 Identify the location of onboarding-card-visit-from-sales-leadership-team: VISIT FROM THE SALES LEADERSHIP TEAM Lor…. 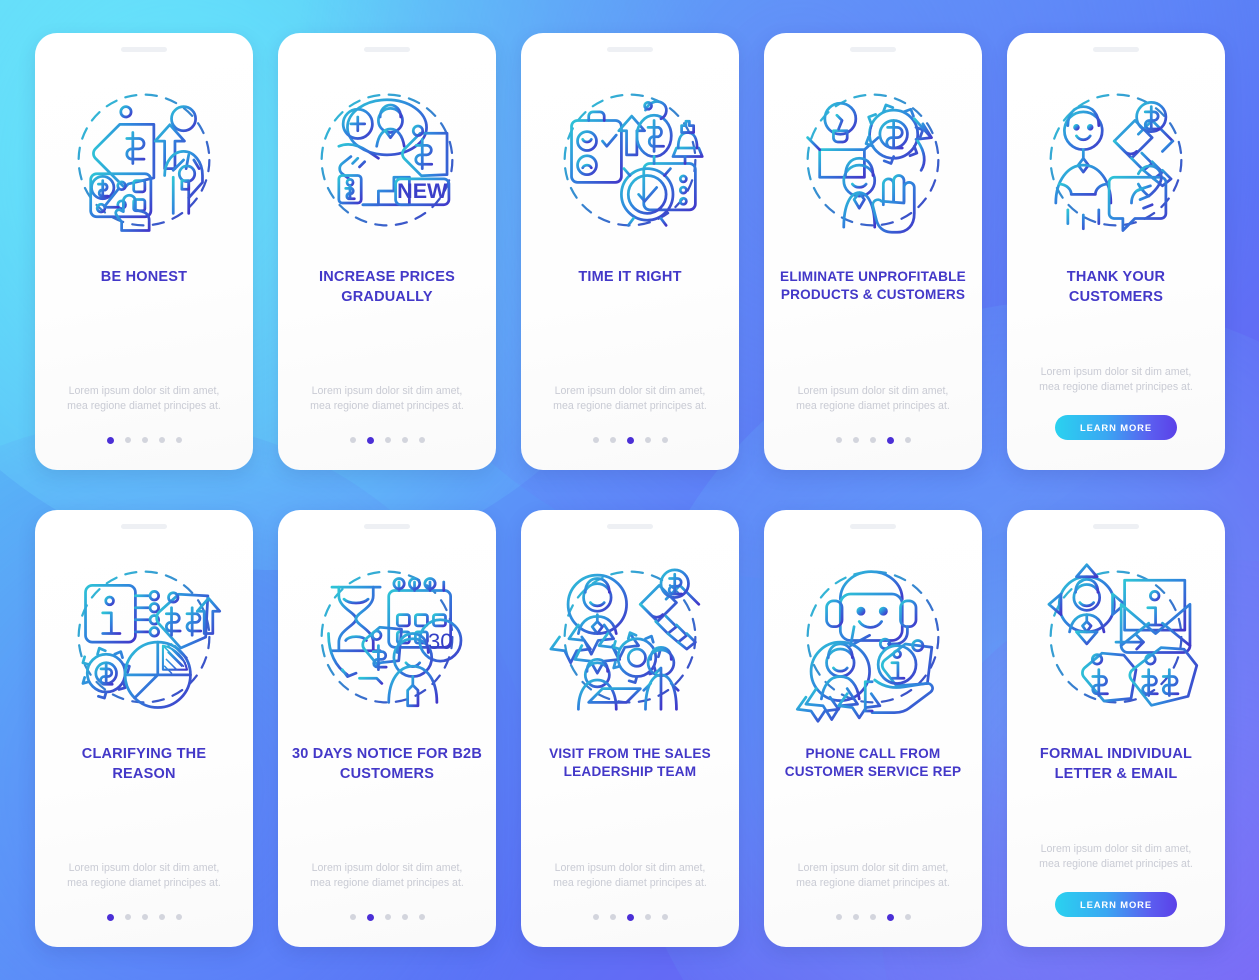
(630, 728).